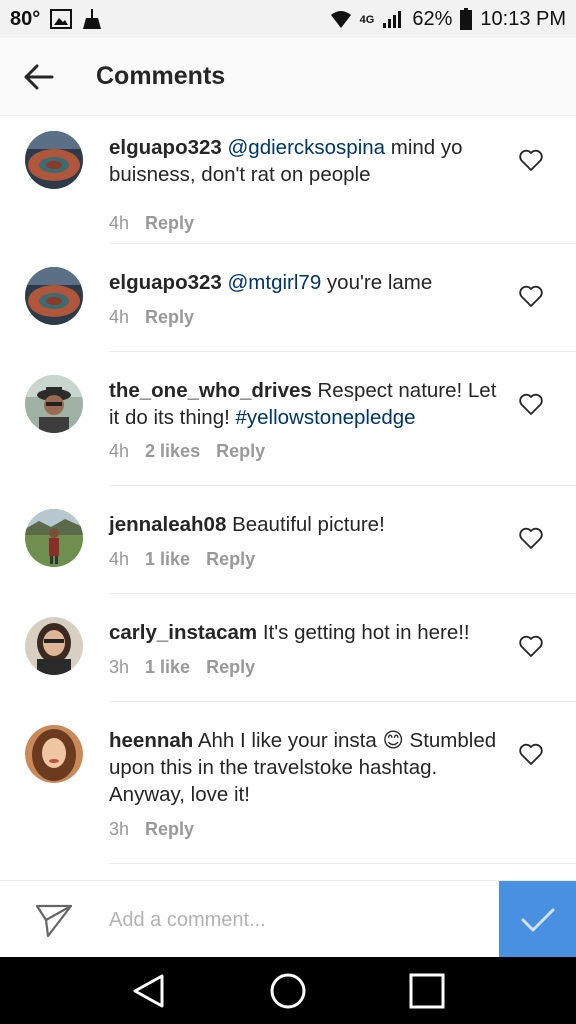 This screenshot has width=576, height=1024. Describe the element at coordinates (466, 19) in the screenshot. I see `battery-icon` at that location.